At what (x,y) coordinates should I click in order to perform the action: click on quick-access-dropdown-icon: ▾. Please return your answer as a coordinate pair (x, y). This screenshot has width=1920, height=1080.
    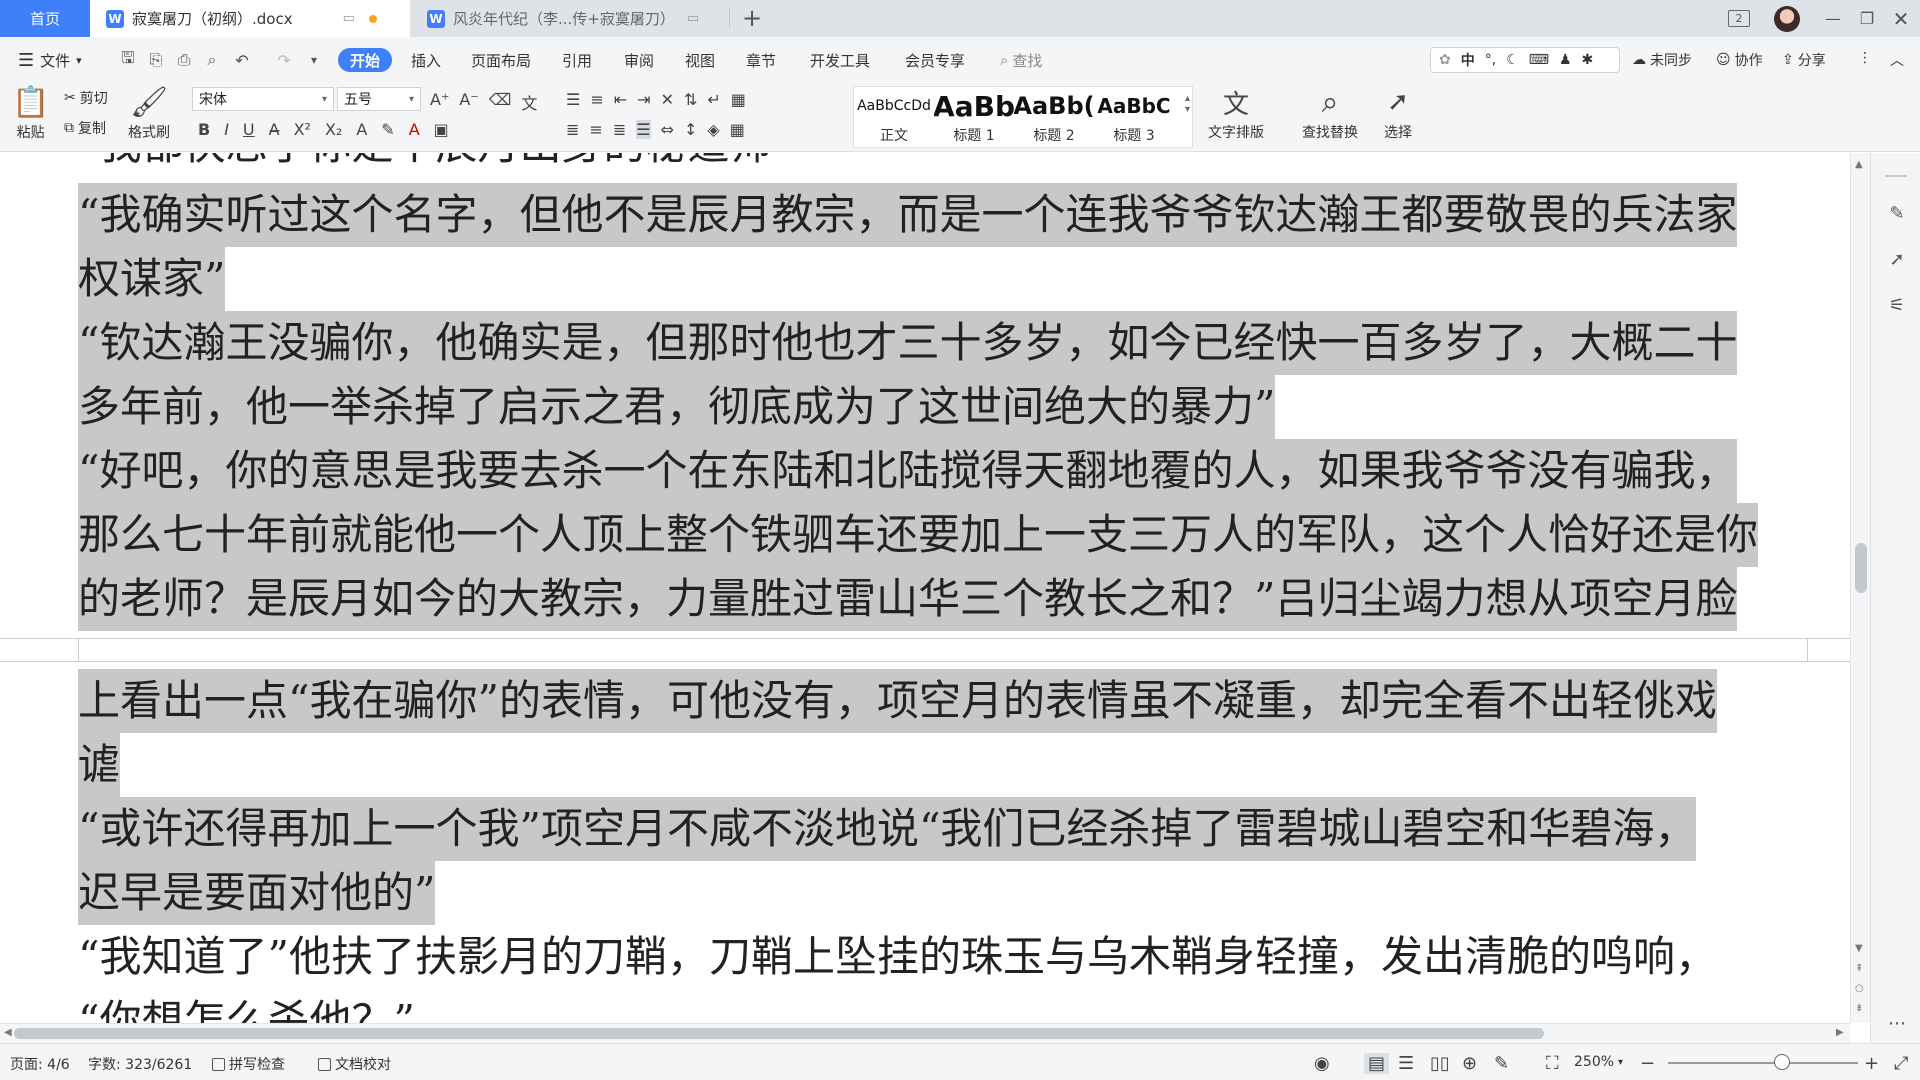
    Looking at the image, I should click on (314, 60).